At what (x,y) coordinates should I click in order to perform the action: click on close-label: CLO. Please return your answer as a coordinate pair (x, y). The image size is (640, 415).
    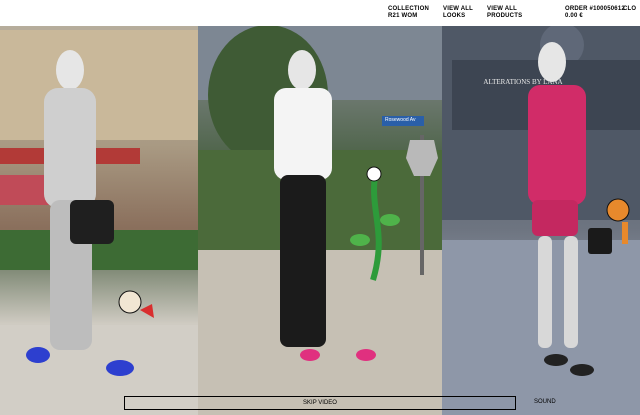
    Looking at the image, I should click on (630, 9).